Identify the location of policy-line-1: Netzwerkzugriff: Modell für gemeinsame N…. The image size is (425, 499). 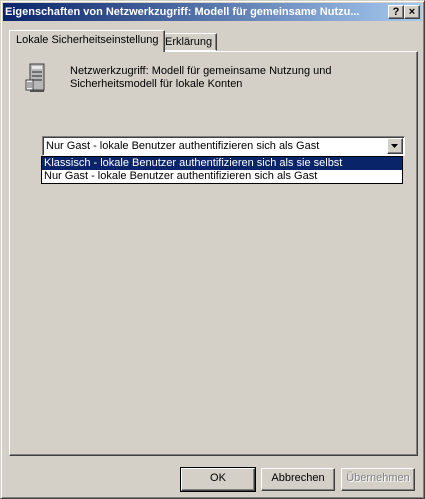
(201, 71).